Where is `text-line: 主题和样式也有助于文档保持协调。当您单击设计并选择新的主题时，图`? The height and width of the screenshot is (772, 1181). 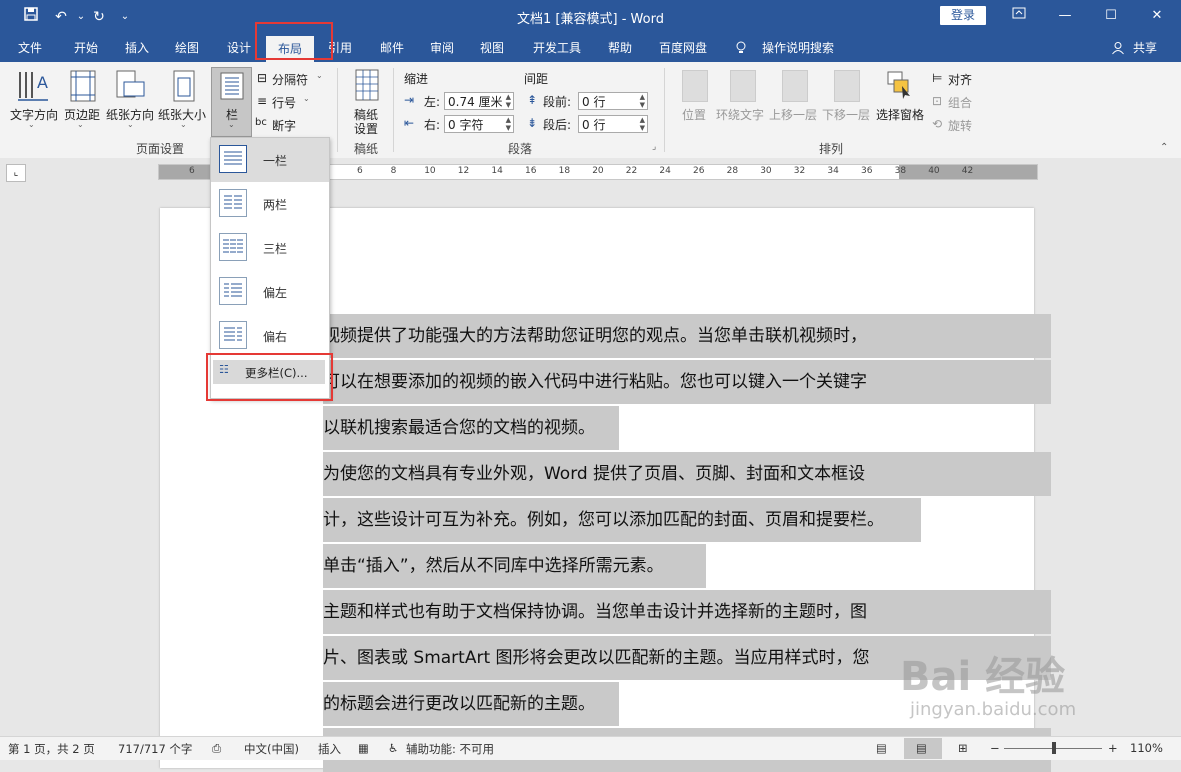
text-line: 主题和样式也有助于文档保持协调。当您单击设计并选择新的主题时，图 is located at coordinates (687, 612).